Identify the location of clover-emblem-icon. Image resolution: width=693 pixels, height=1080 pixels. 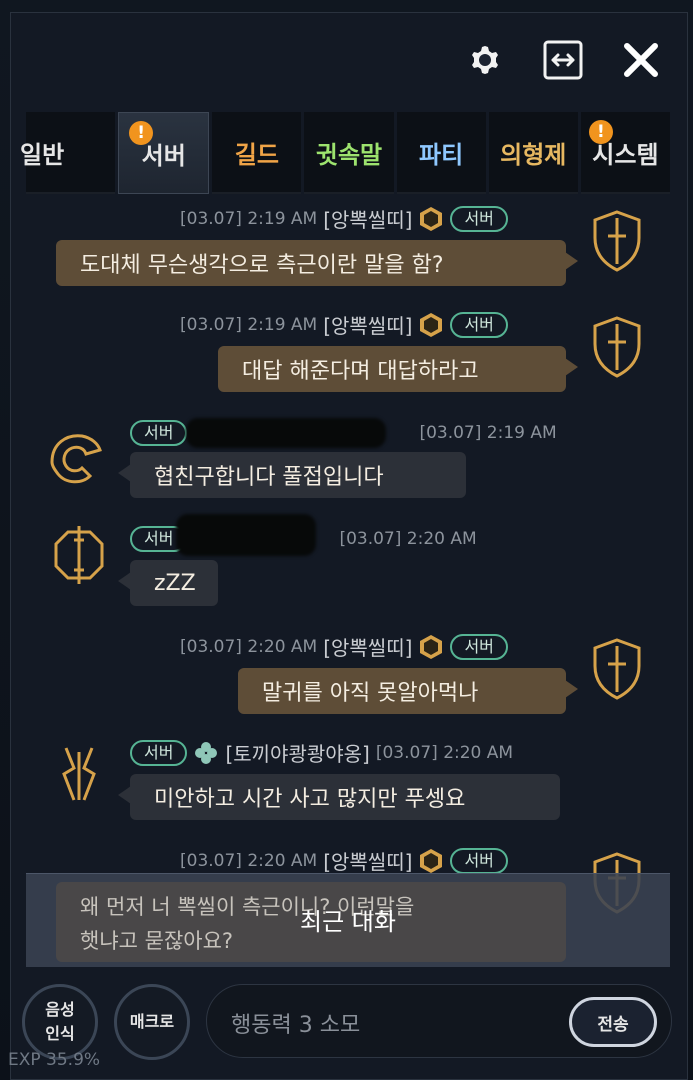
(206, 752).